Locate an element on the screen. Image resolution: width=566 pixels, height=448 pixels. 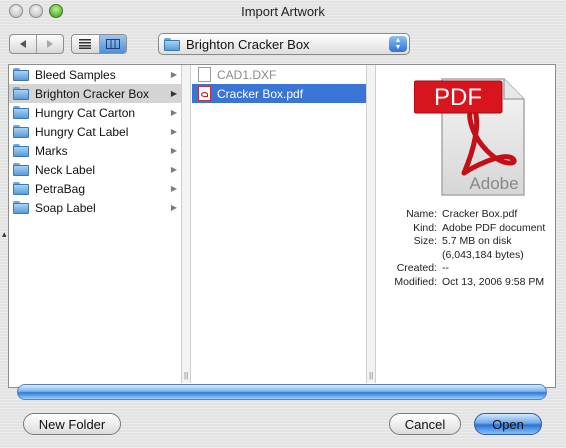
back-button is located at coordinates (23, 44).